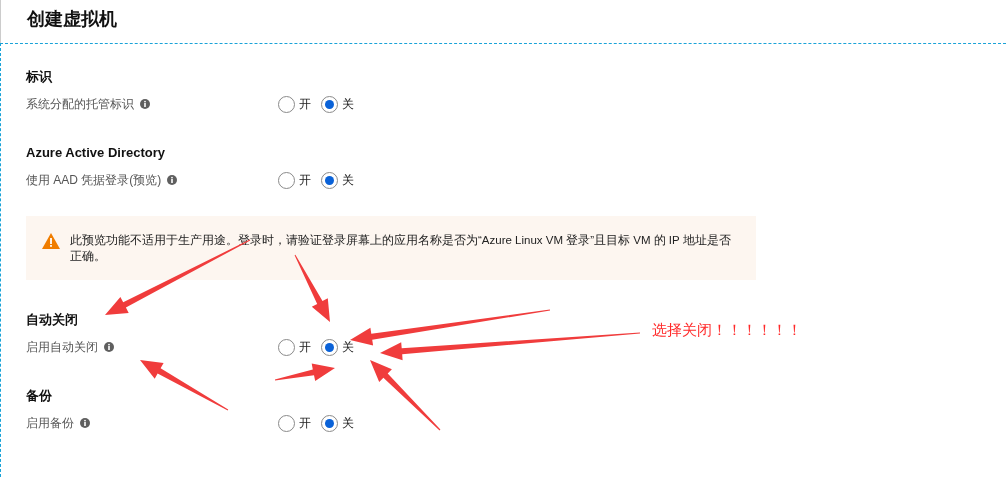  I want to click on page-title: 创建虚拟机, so click(72, 19).